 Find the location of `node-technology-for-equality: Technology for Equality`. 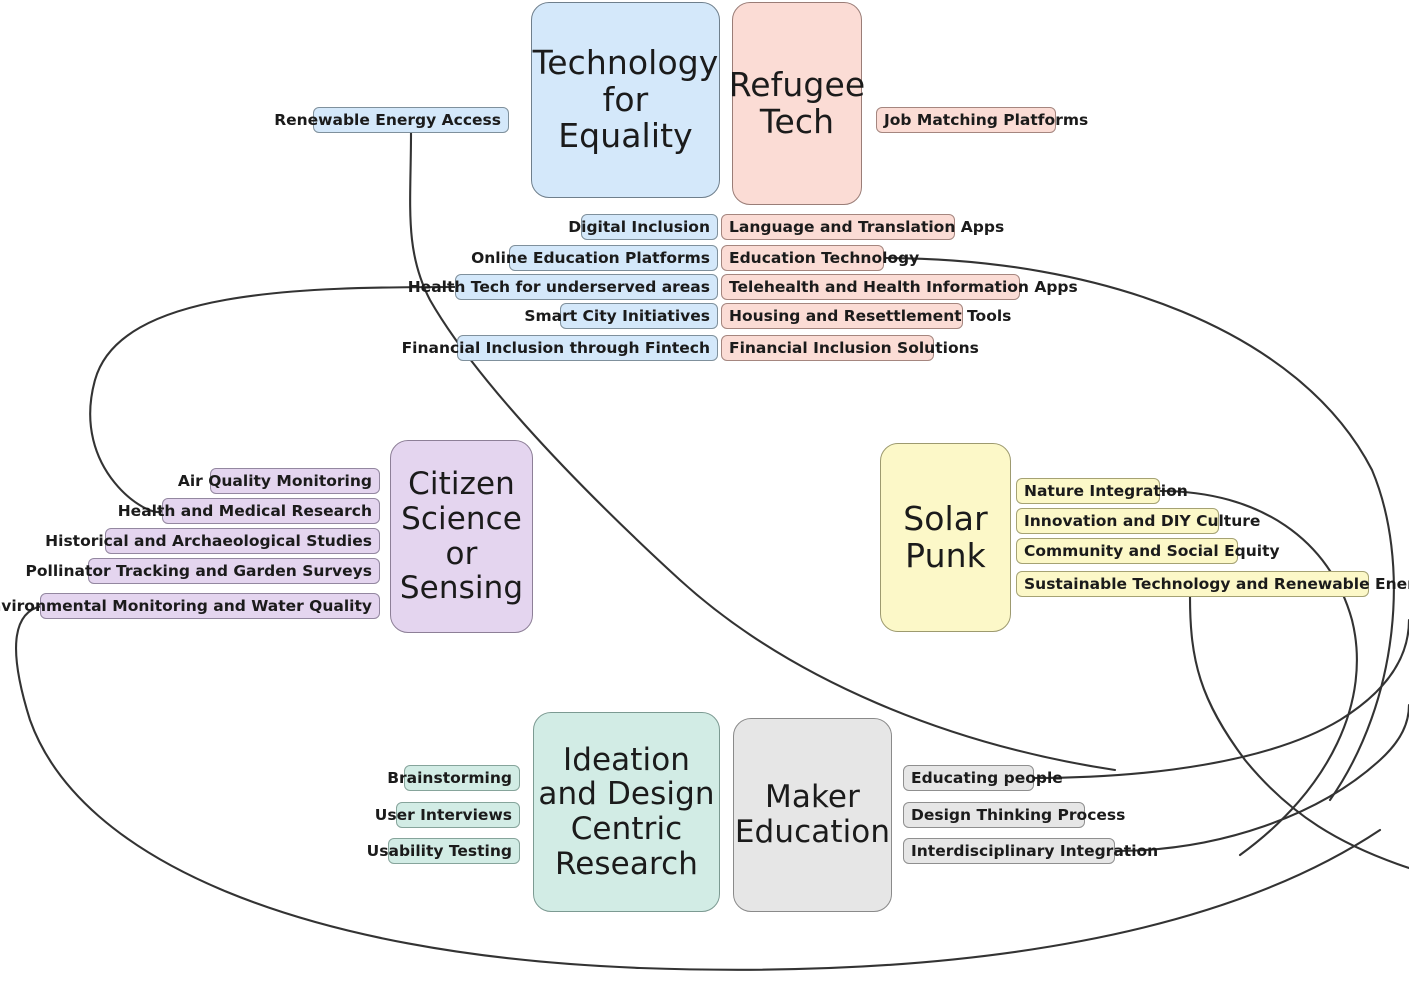

node-technology-for-equality: Technology for Equality is located at coordinates (625, 100).